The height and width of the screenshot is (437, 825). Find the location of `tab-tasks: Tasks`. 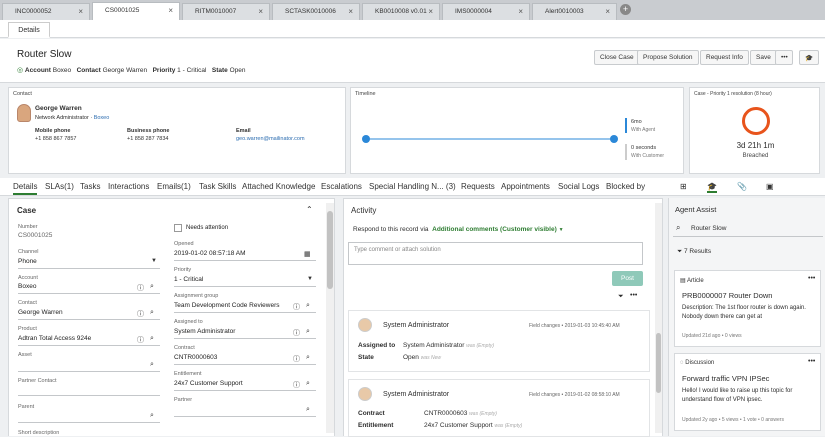

tab-tasks: Tasks is located at coordinates (90, 186).